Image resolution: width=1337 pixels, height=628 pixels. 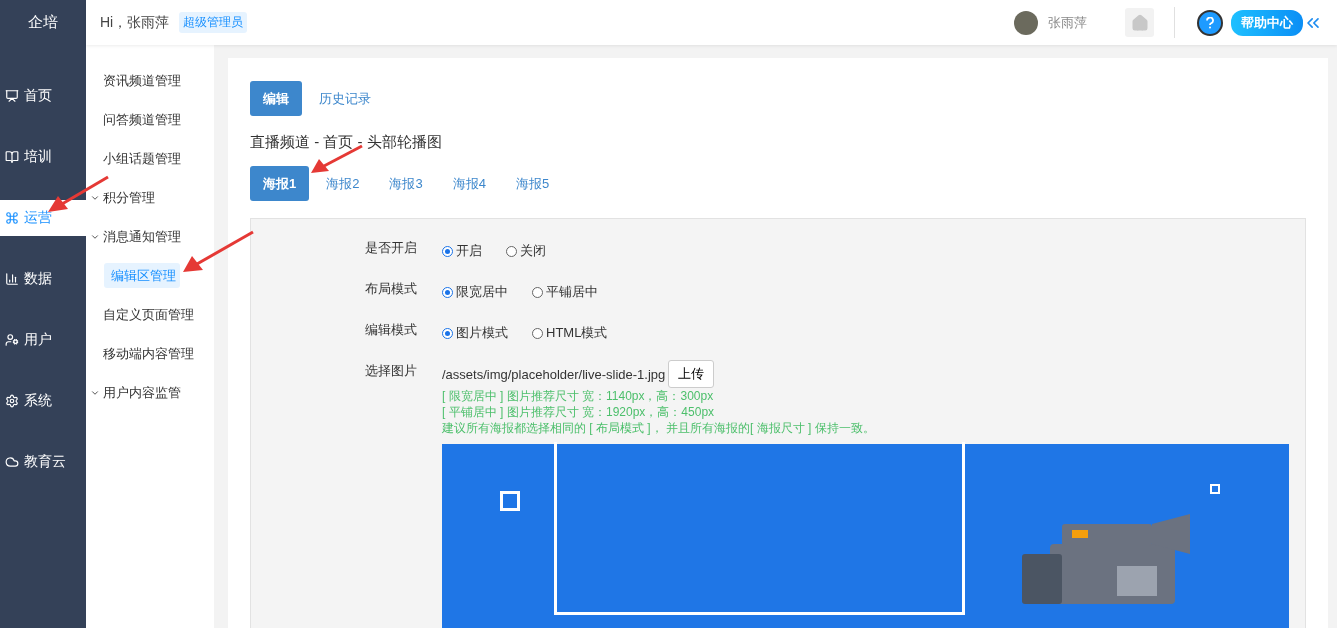 What do you see at coordinates (578, 396) in the screenshot?
I see `hint-text: [ 限宽居中 ] 图片推荐尺寸 宽：1140px，高：300px` at bounding box center [578, 396].